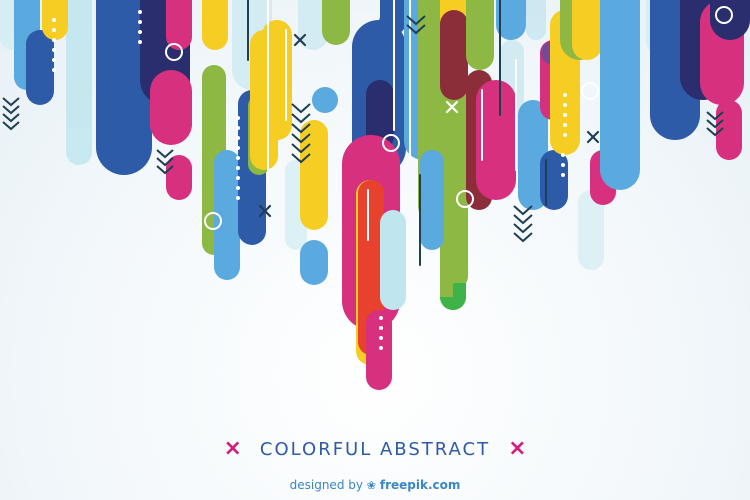  I want to click on freepik-logo-icon: ❀, so click(371, 485).